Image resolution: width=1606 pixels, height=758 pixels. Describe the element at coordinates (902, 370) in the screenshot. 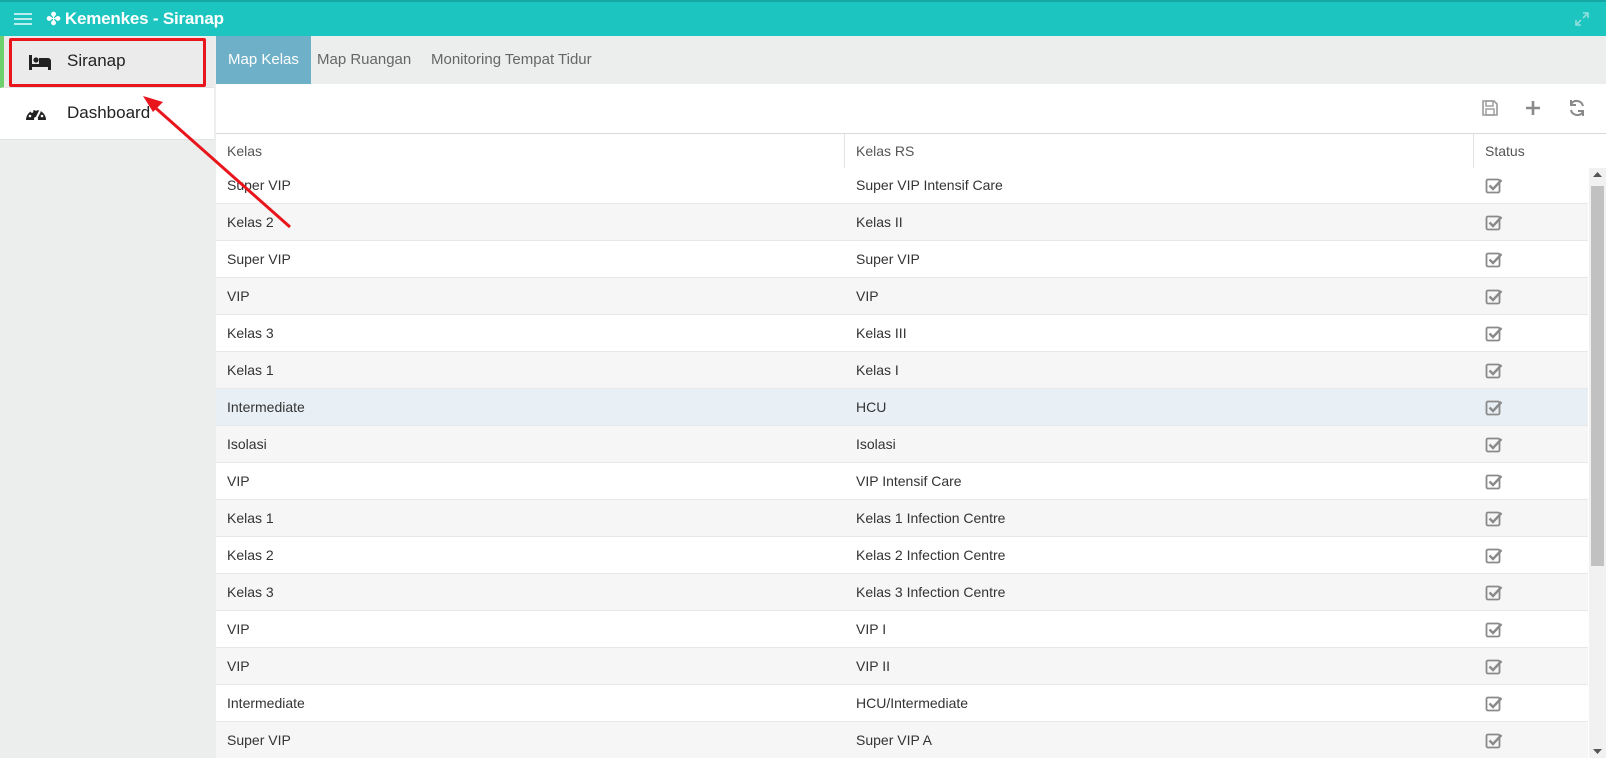

I see `table-row: Kelas 1 Kelas I` at that location.